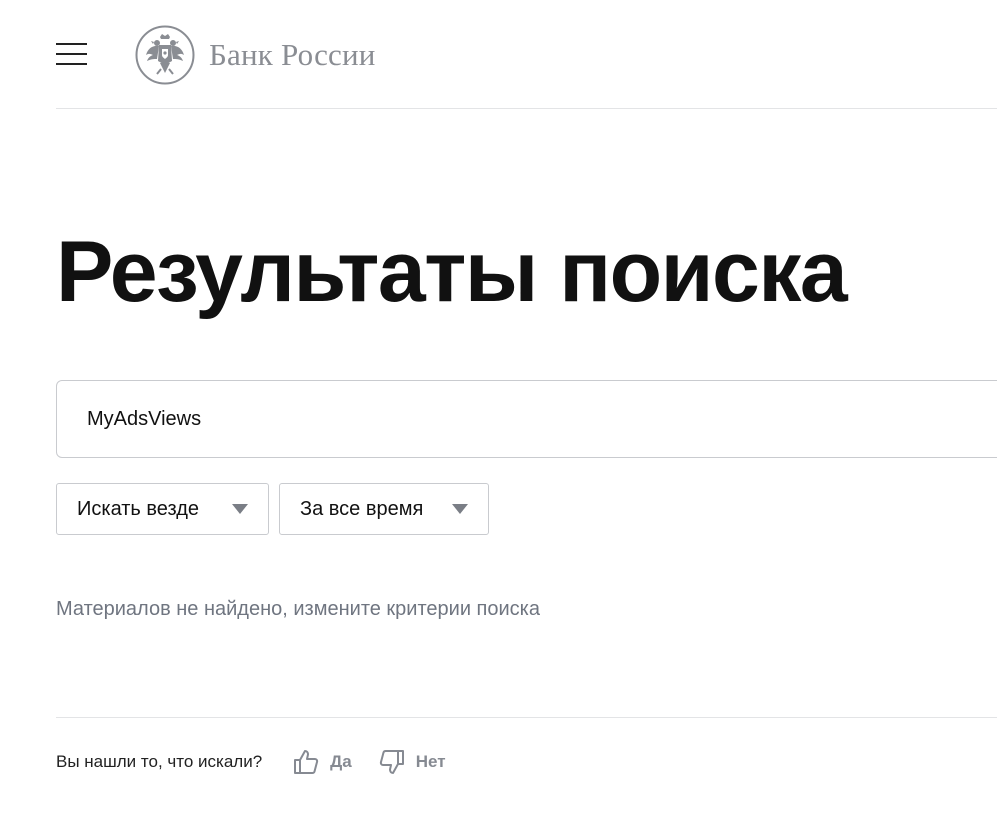 This screenshot has height=821, width=997. I want to click on feedback-divider, so click(526, 717).